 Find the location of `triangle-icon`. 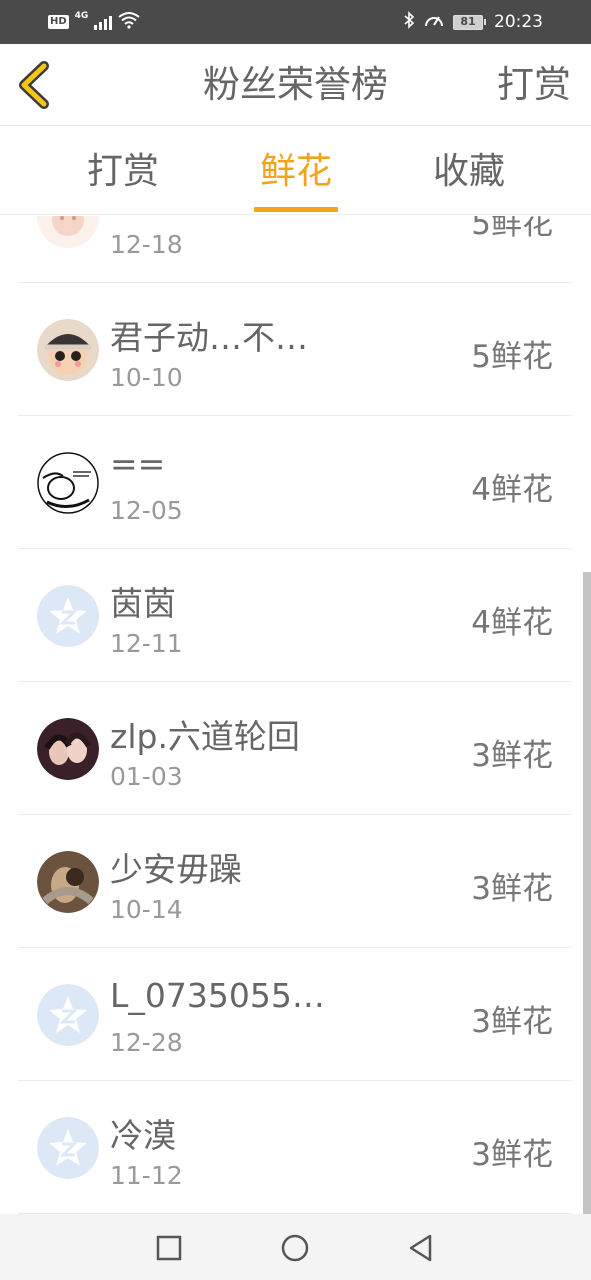

triangle-icon is located at coordinates (420, 1248).